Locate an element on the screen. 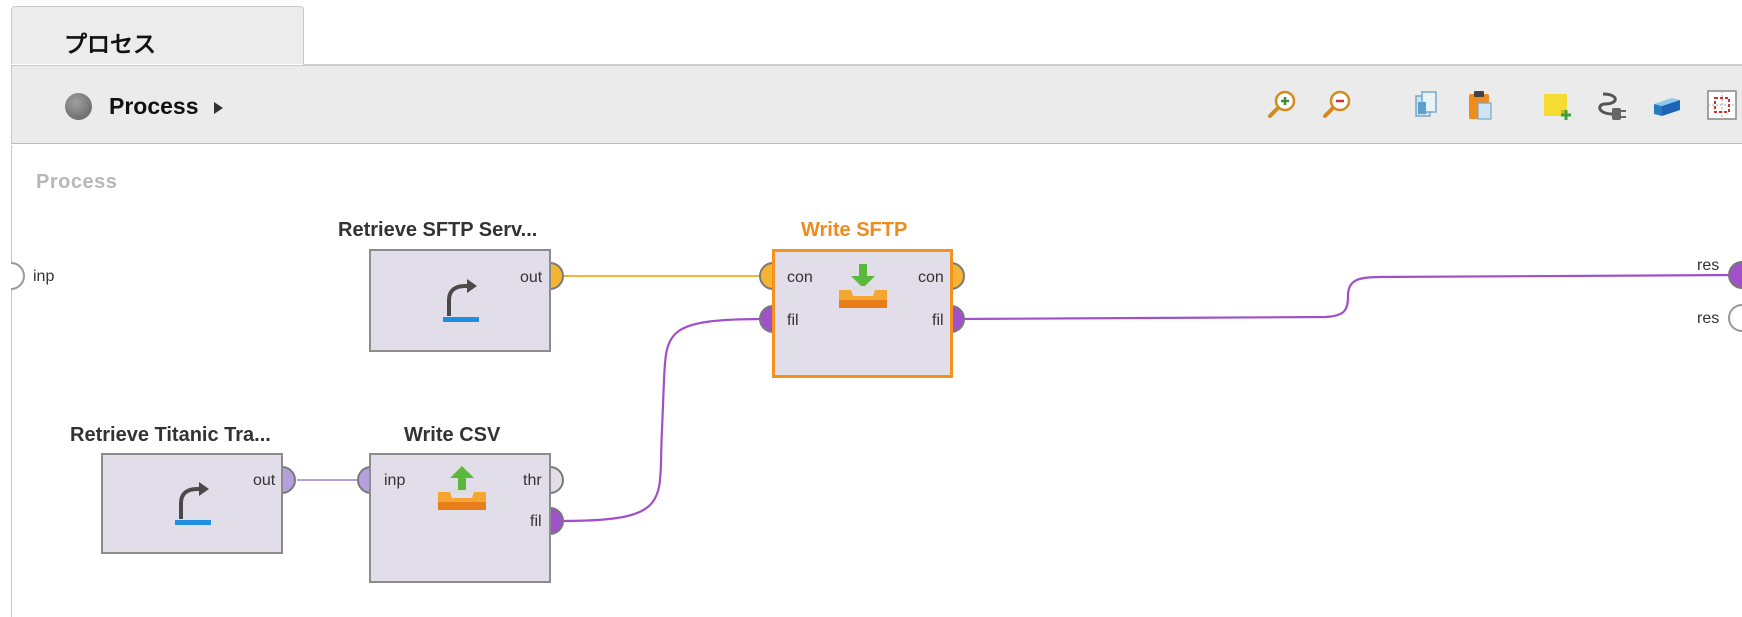 This screenshot has width=1742, height=617. operator-retrieve-sftp: out is located at coordinates (460, 300).